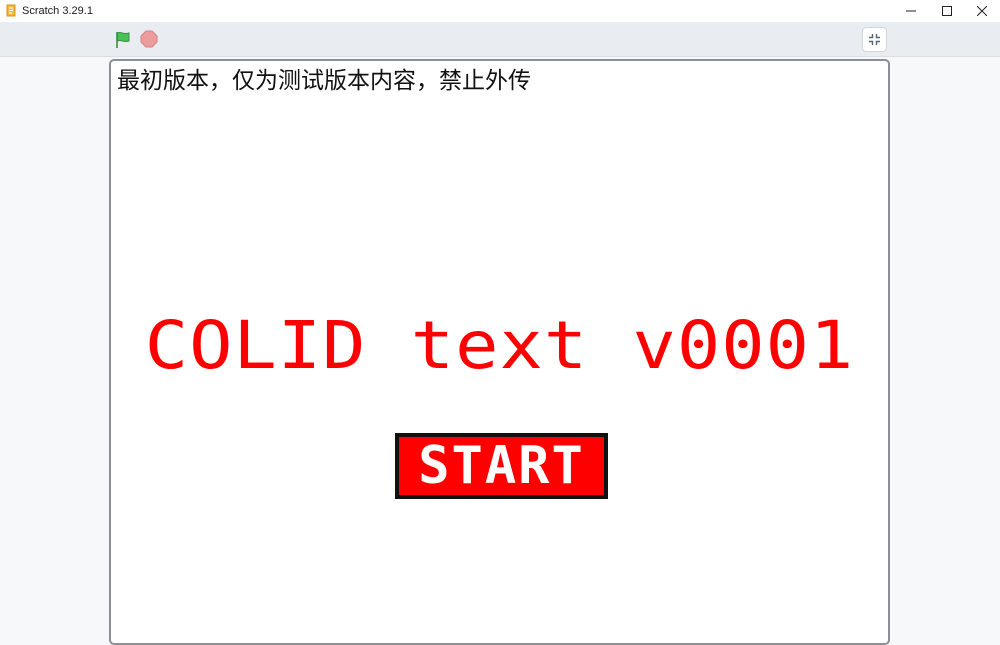  Describe the element at coordinates (500, 11) in the screenshot. I see `window-titlebar: Scratch 3.29.1` at that location.